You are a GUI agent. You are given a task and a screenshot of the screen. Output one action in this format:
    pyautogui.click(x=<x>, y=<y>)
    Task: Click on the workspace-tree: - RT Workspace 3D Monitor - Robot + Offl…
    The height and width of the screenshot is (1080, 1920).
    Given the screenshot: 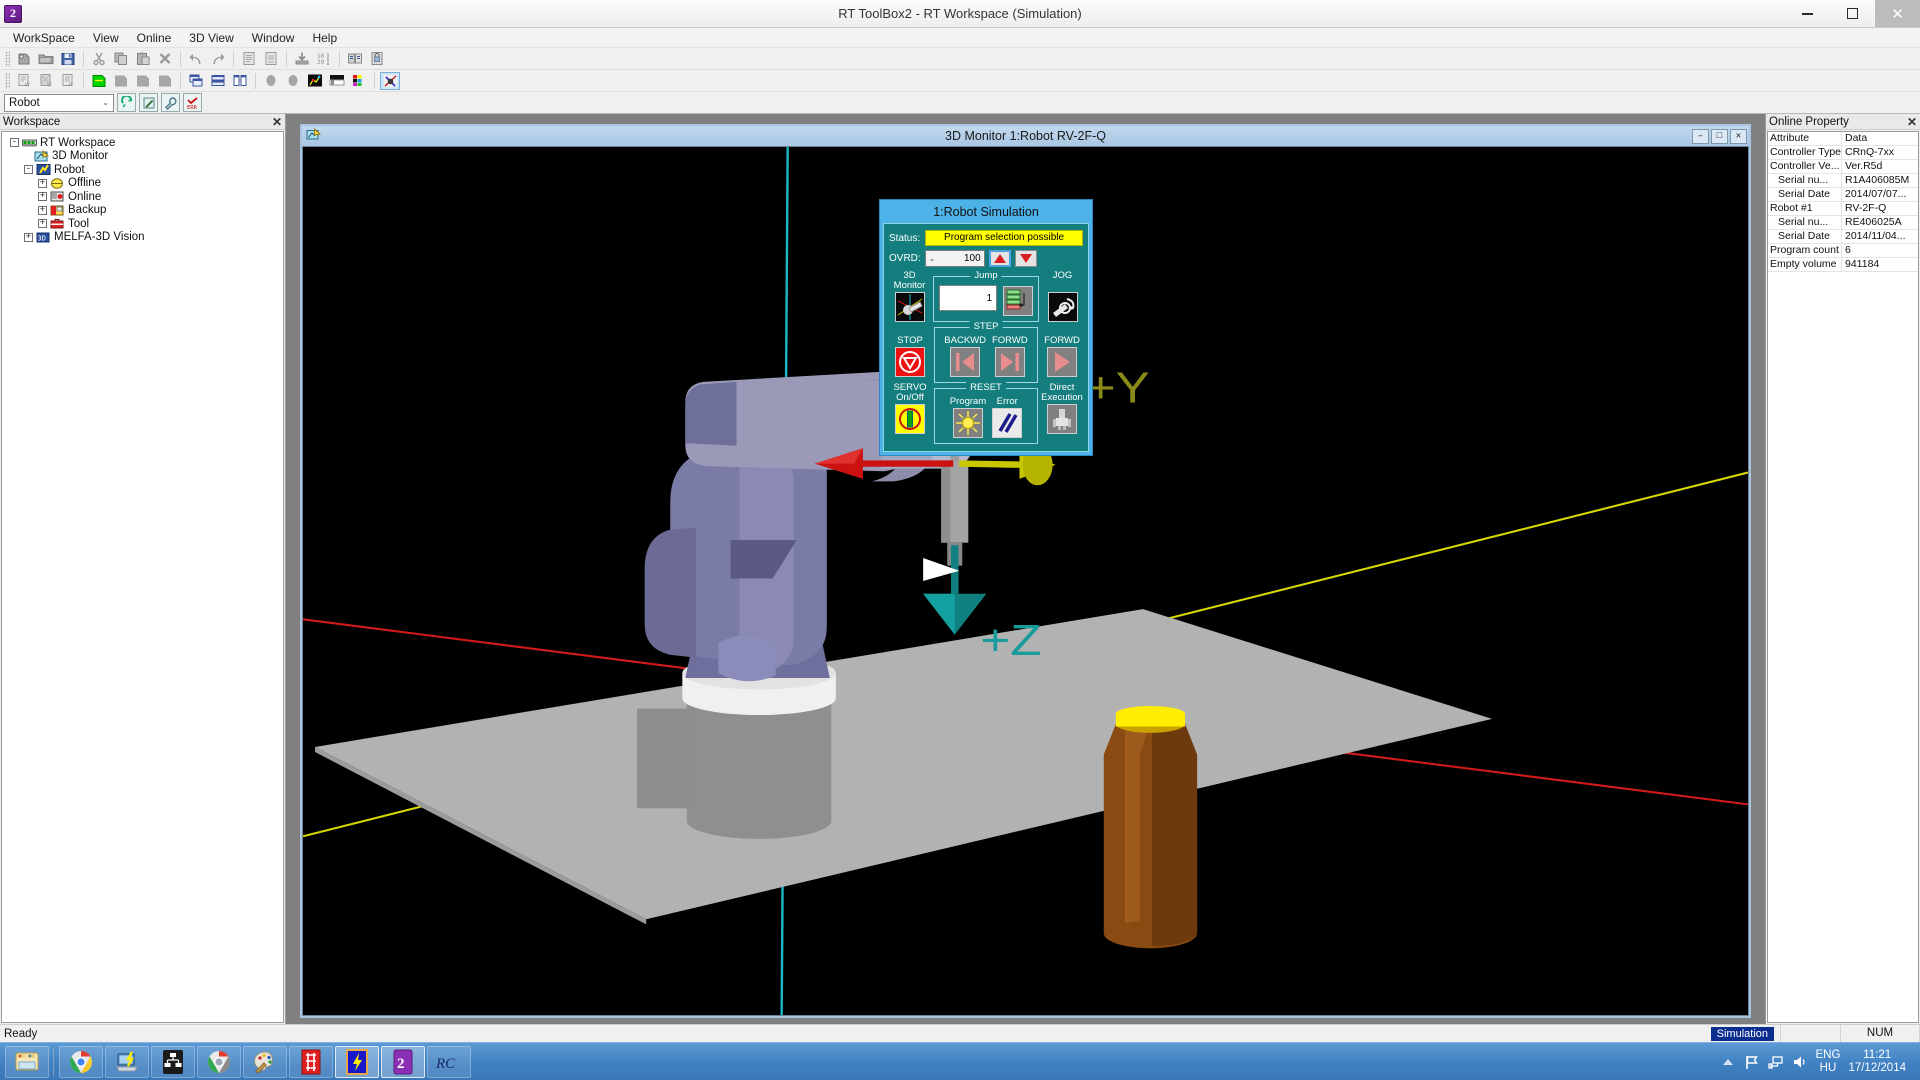 What is the action you would take?
    pyautogui.click(x=142, y=577)
    